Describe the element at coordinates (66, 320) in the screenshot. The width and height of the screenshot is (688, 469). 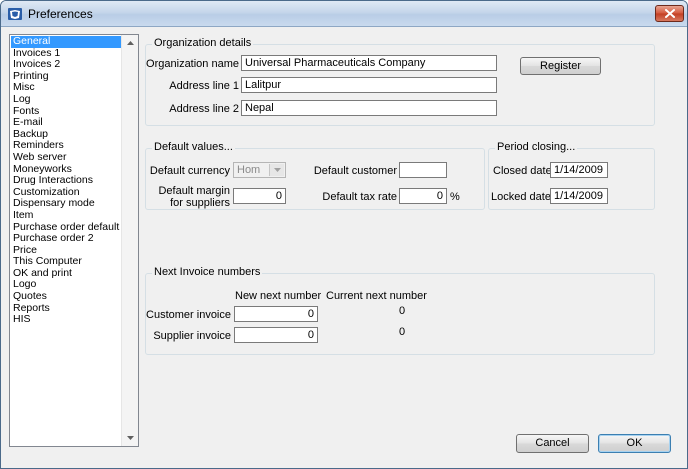
I see `category-item: HIS` at that location.